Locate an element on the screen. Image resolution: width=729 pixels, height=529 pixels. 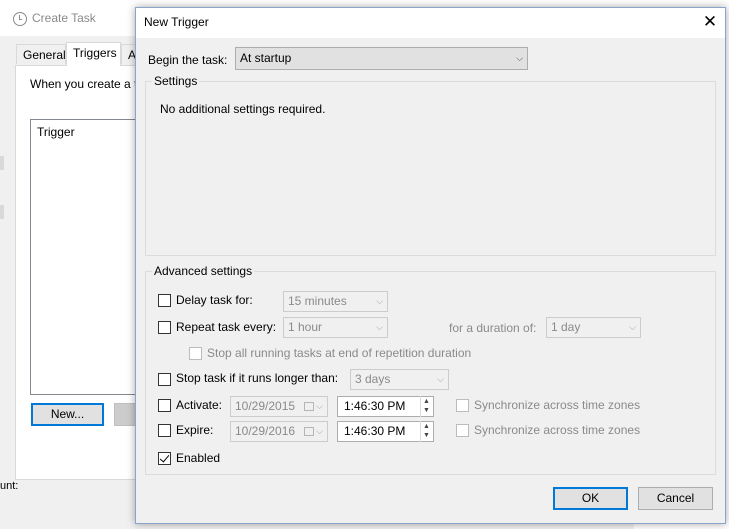
advanced-settings-title: Advanced settings is located at coordinates (203, 271).